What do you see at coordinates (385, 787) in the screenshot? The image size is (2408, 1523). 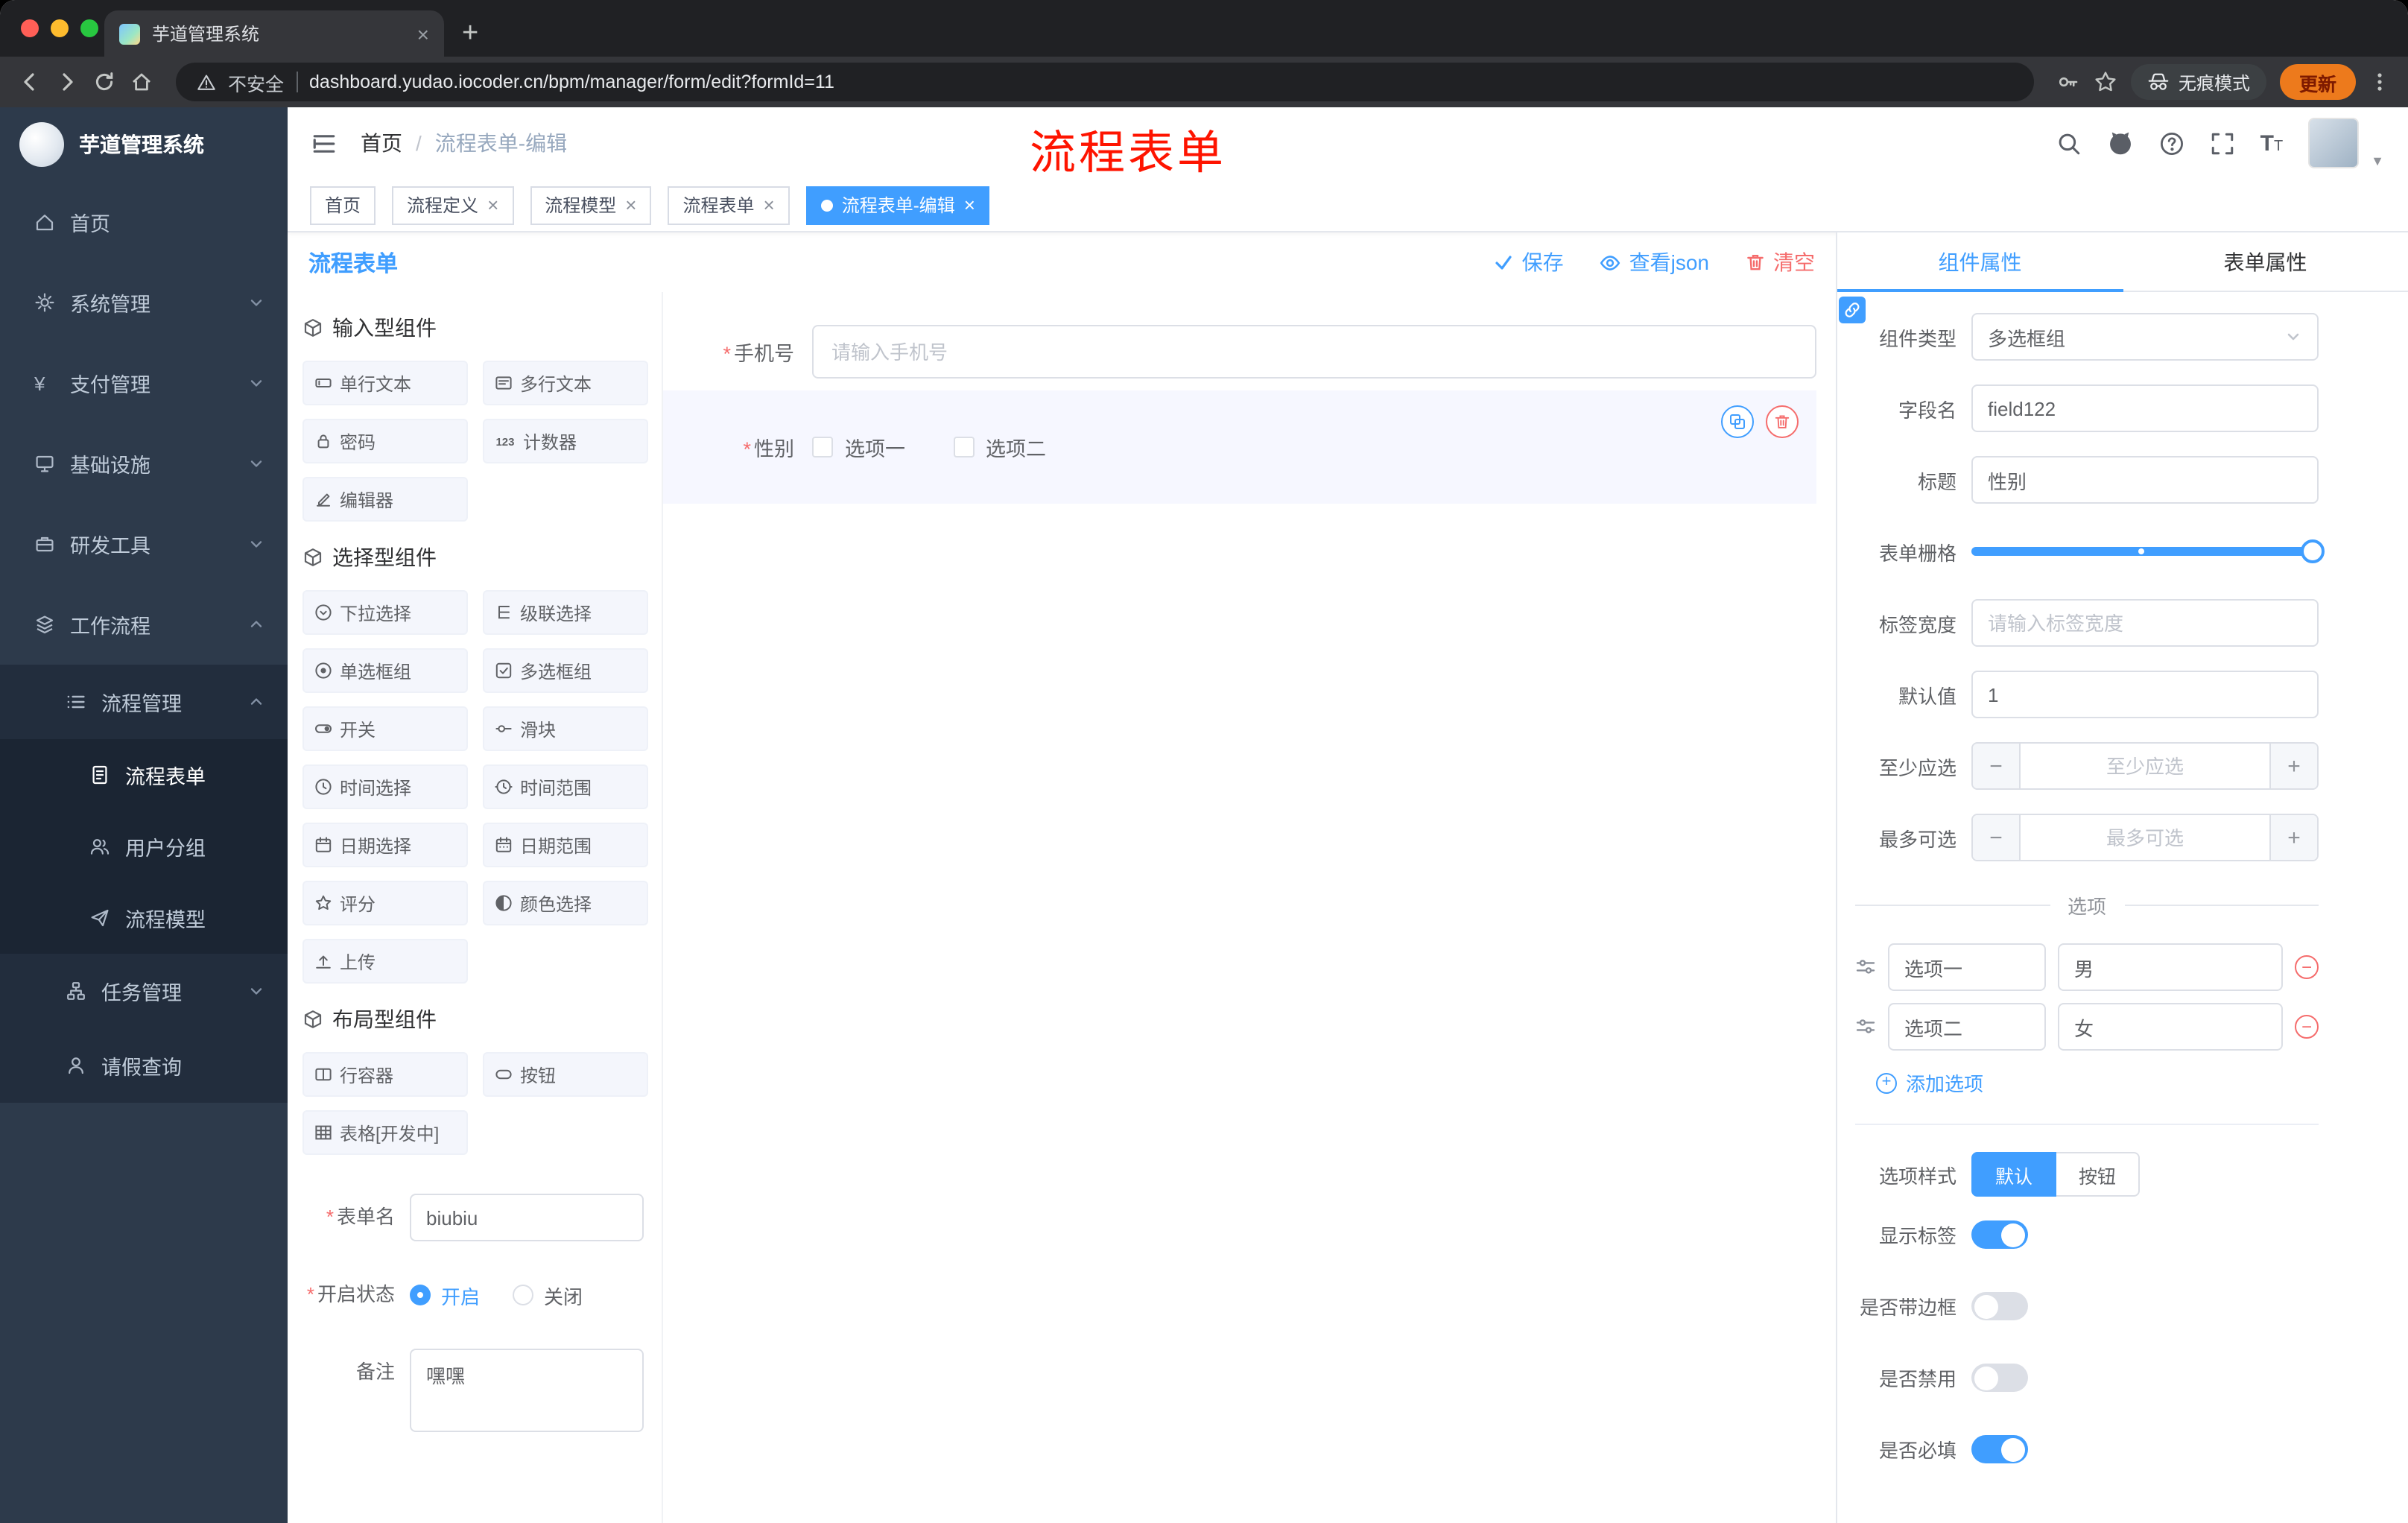 I see `palette-item-time-picker: 时间选择` at bounding box center [385, 787].